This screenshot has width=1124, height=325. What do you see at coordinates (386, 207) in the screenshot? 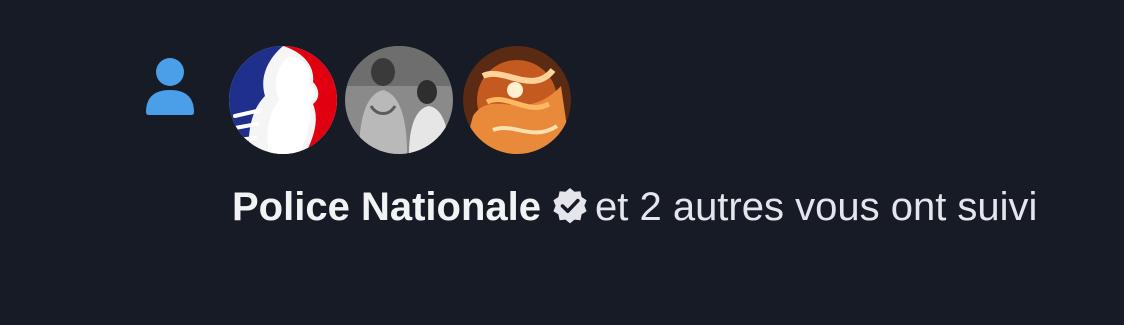
I see `actor-name-link: Police Nationale` at bounding box center [386, 207].